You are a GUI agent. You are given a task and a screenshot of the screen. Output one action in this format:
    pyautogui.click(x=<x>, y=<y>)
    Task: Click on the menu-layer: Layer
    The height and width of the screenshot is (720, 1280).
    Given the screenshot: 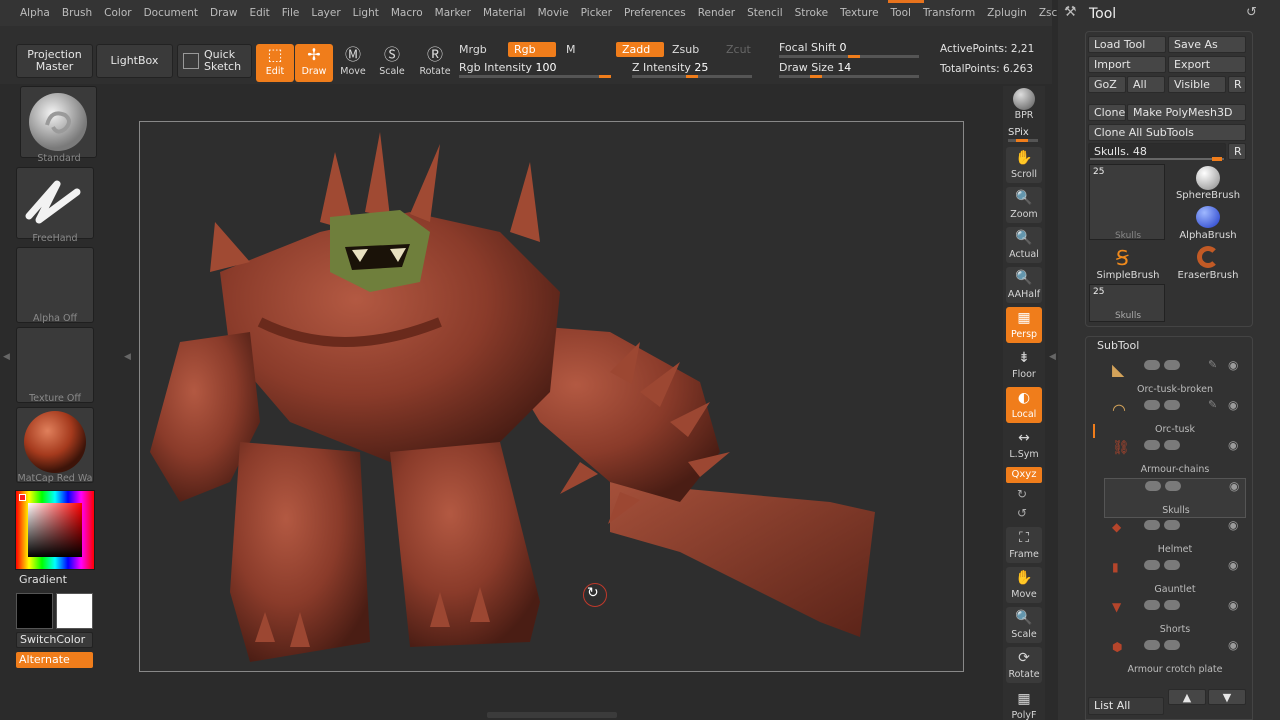 What is the action you would take?
    pyautogui.click(x=325, y=13)
    